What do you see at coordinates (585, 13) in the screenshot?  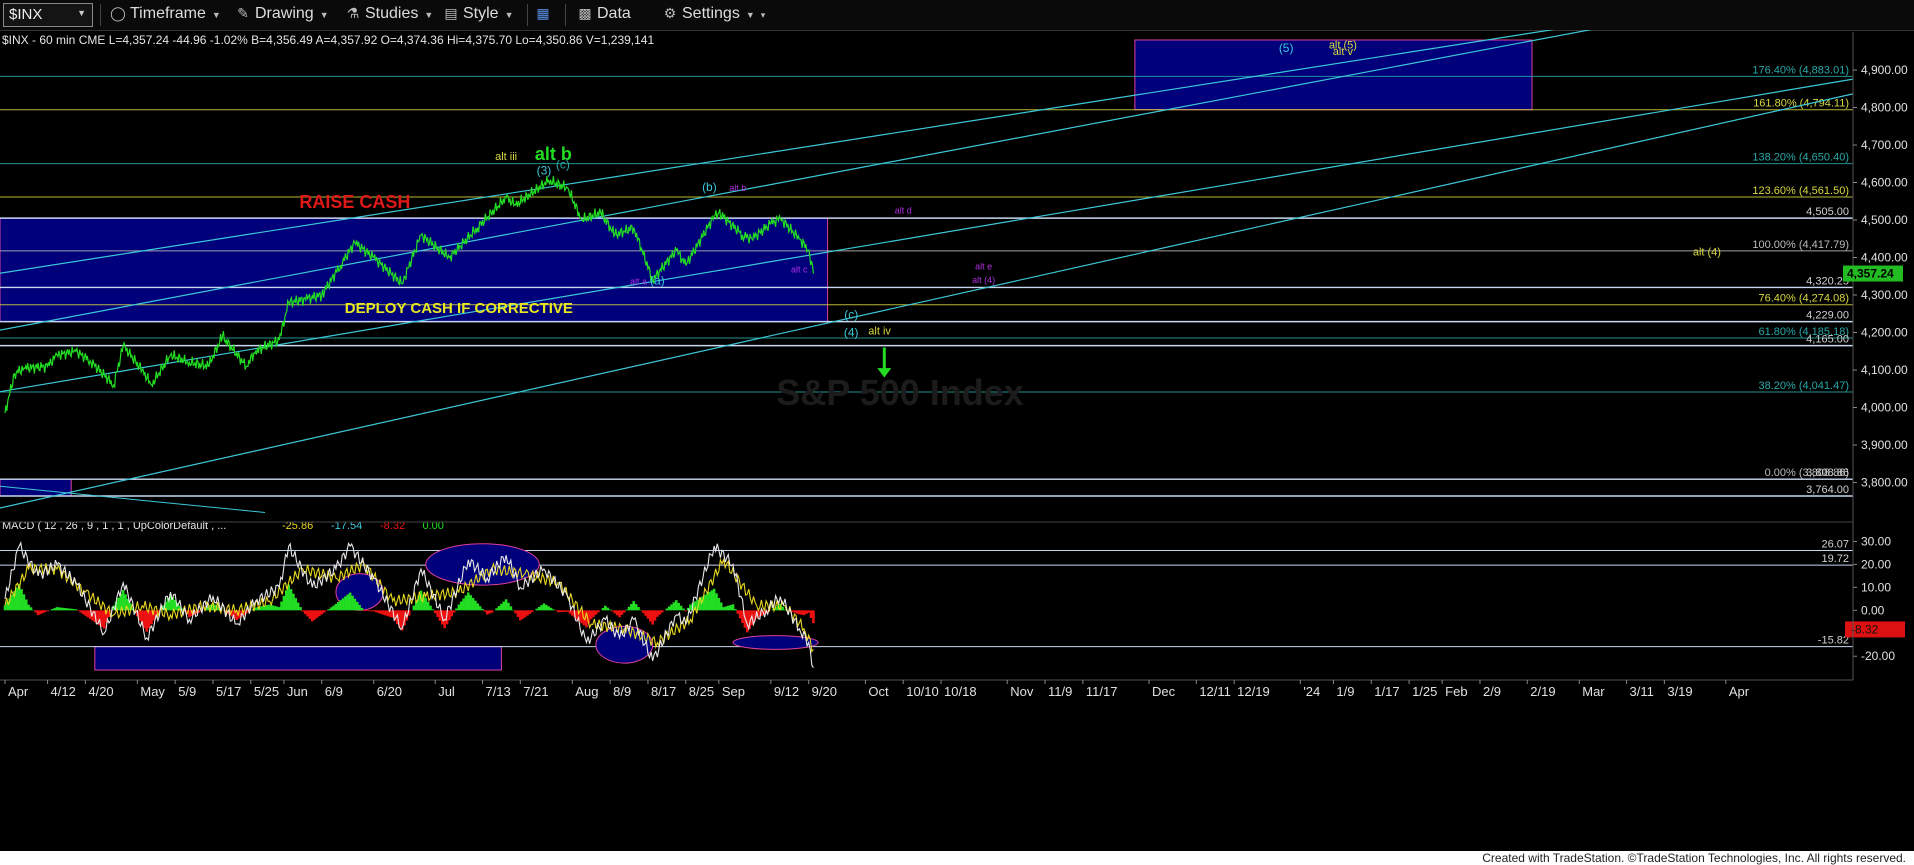 I see `bar-chart-icon: ▩` at bounding box center [585, 13].